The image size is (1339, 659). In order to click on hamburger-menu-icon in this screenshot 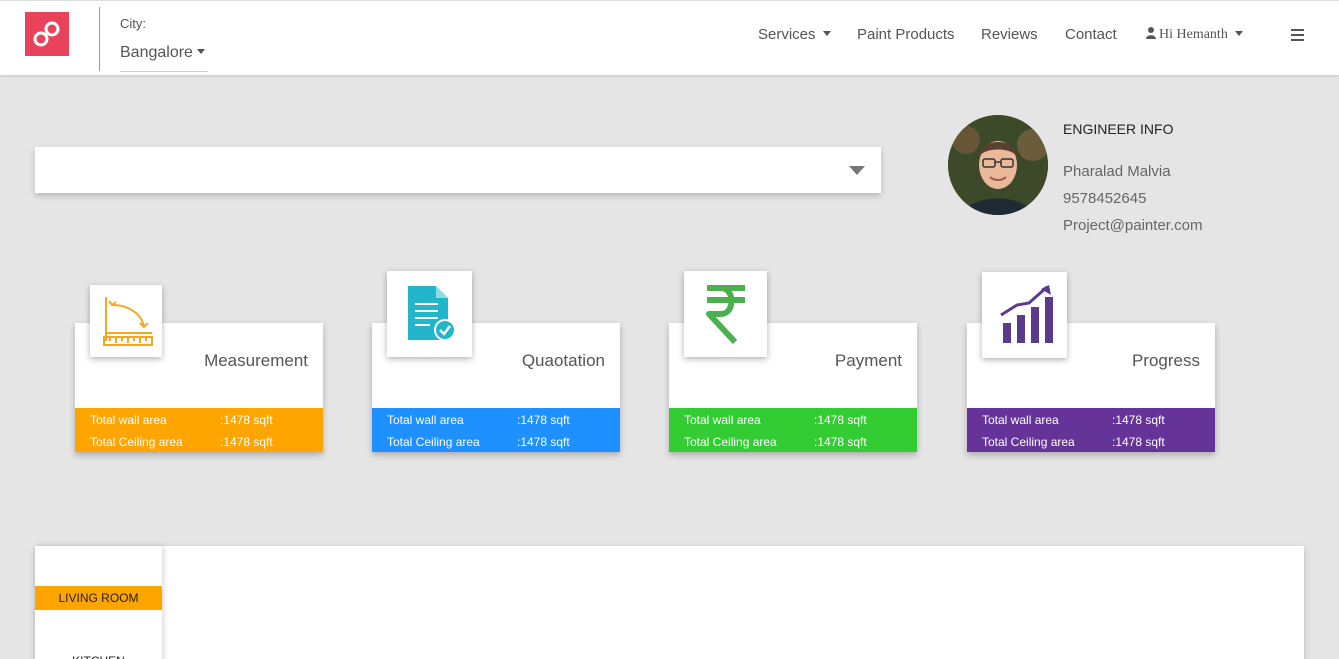, I will do `click(1297, 36)`.